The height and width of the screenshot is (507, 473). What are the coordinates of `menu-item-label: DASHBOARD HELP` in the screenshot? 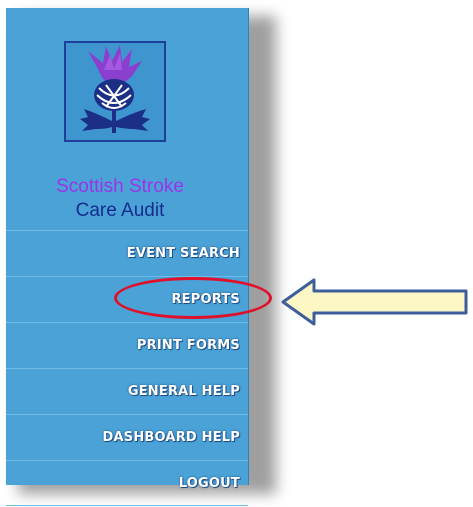 It's located at (171, 437).